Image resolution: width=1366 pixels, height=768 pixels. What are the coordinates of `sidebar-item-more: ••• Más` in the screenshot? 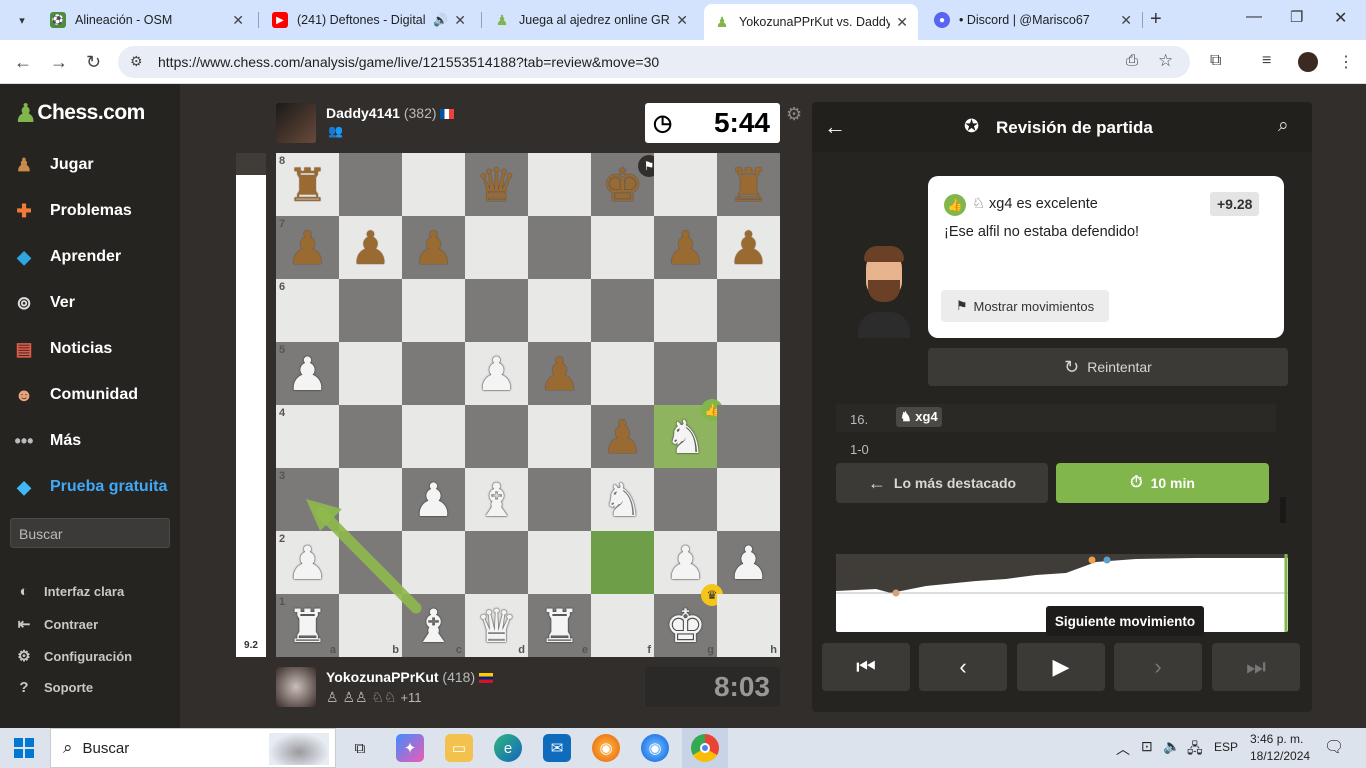 It's located at (46, 441).